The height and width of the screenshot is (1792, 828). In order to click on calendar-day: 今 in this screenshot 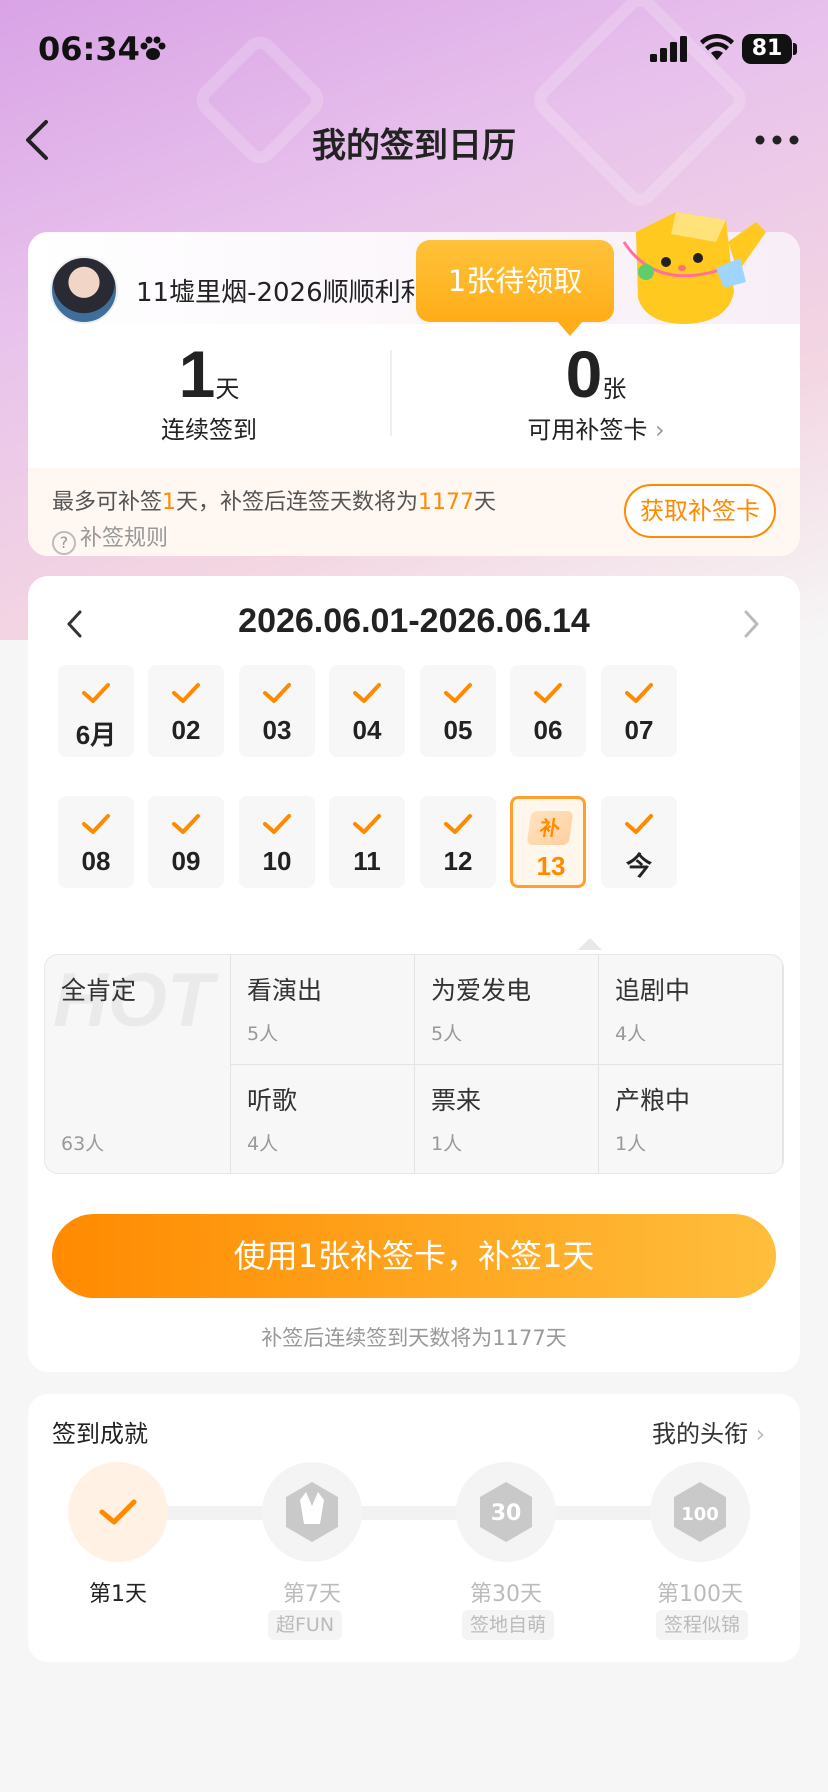, I will do `click(639, 842)`.